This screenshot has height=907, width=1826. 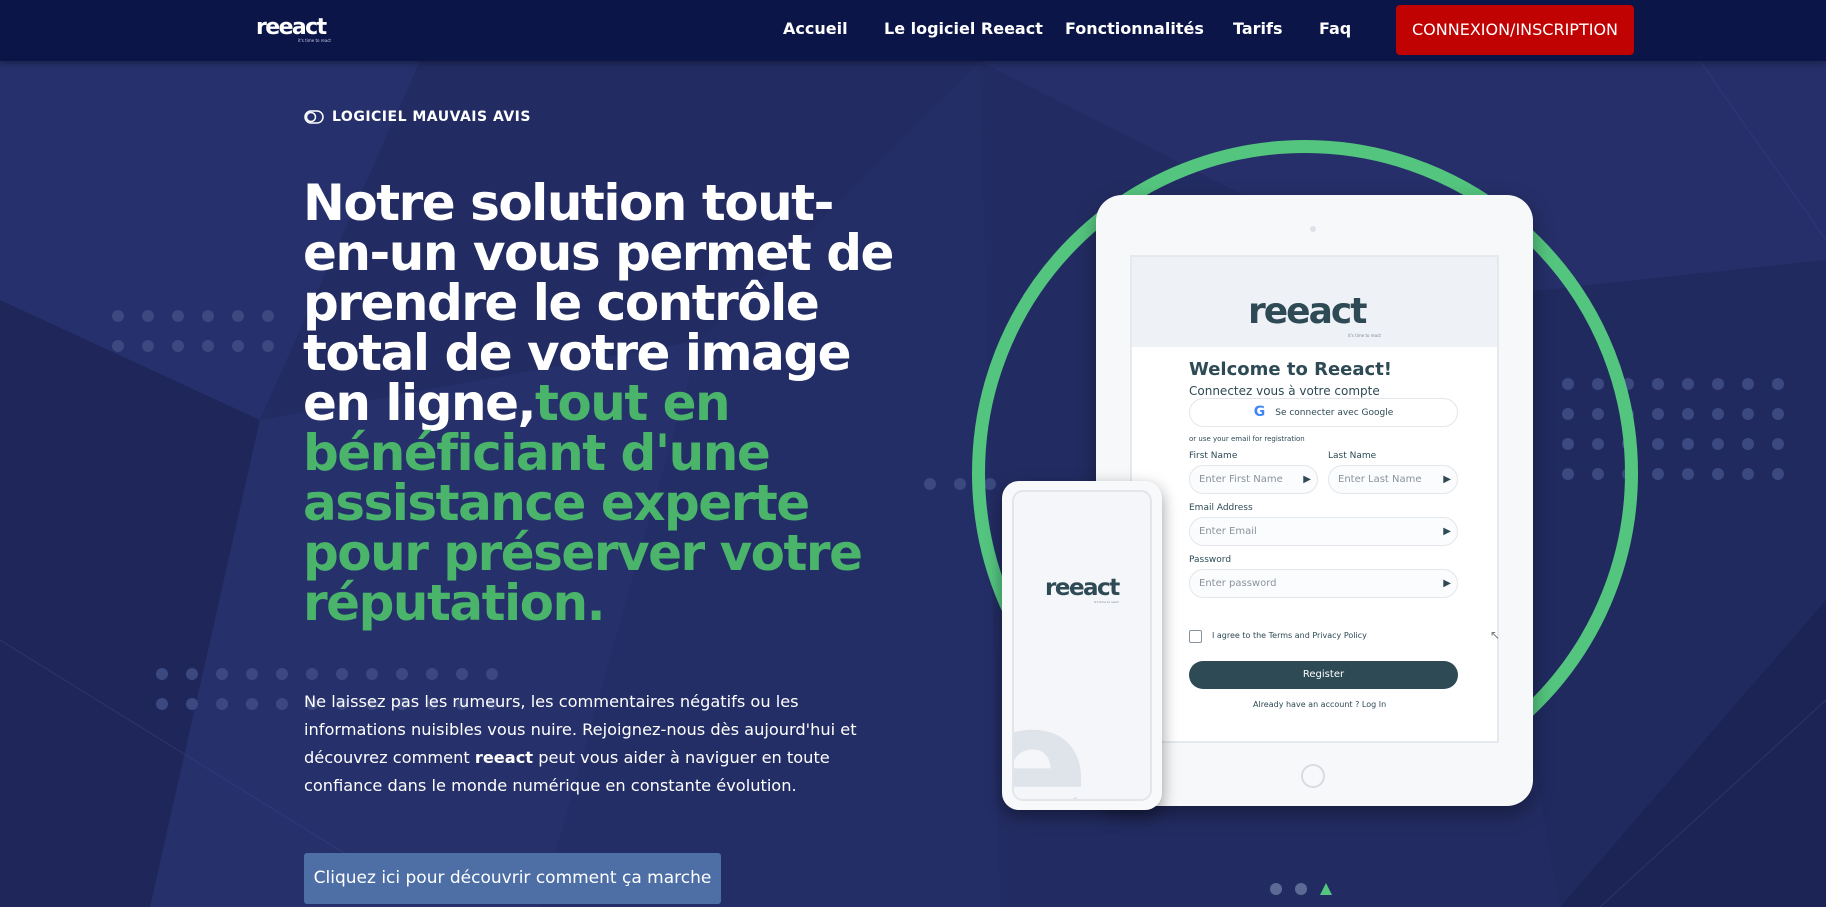 I want to click on phone-screen: e reeact it's time to react, so click(x=1082, y=645).